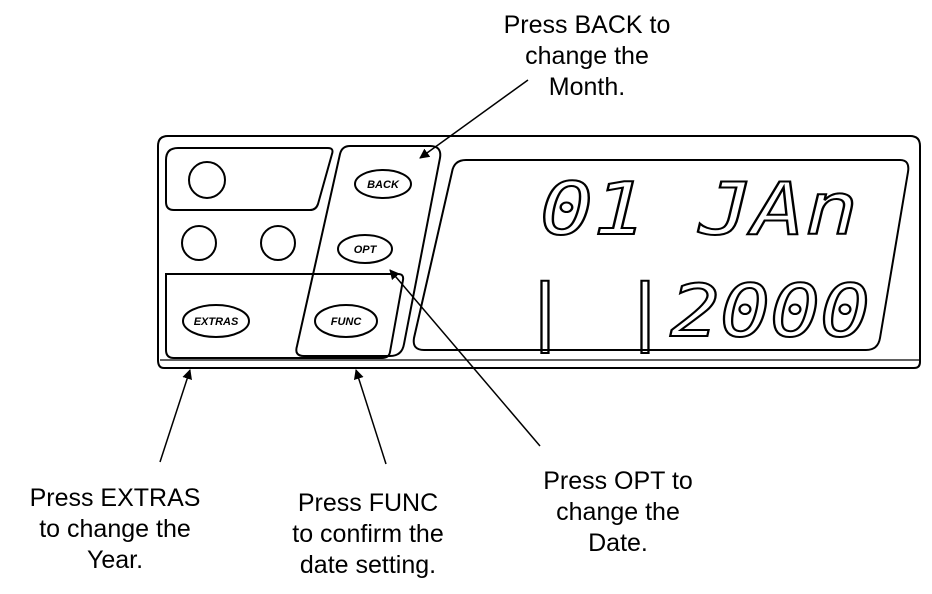 This screenshot has height=594, width=932. Describe the element at coordinates (695, 311) in the screenshot. I see `lcd-bottom-line: | |2000` at that location.